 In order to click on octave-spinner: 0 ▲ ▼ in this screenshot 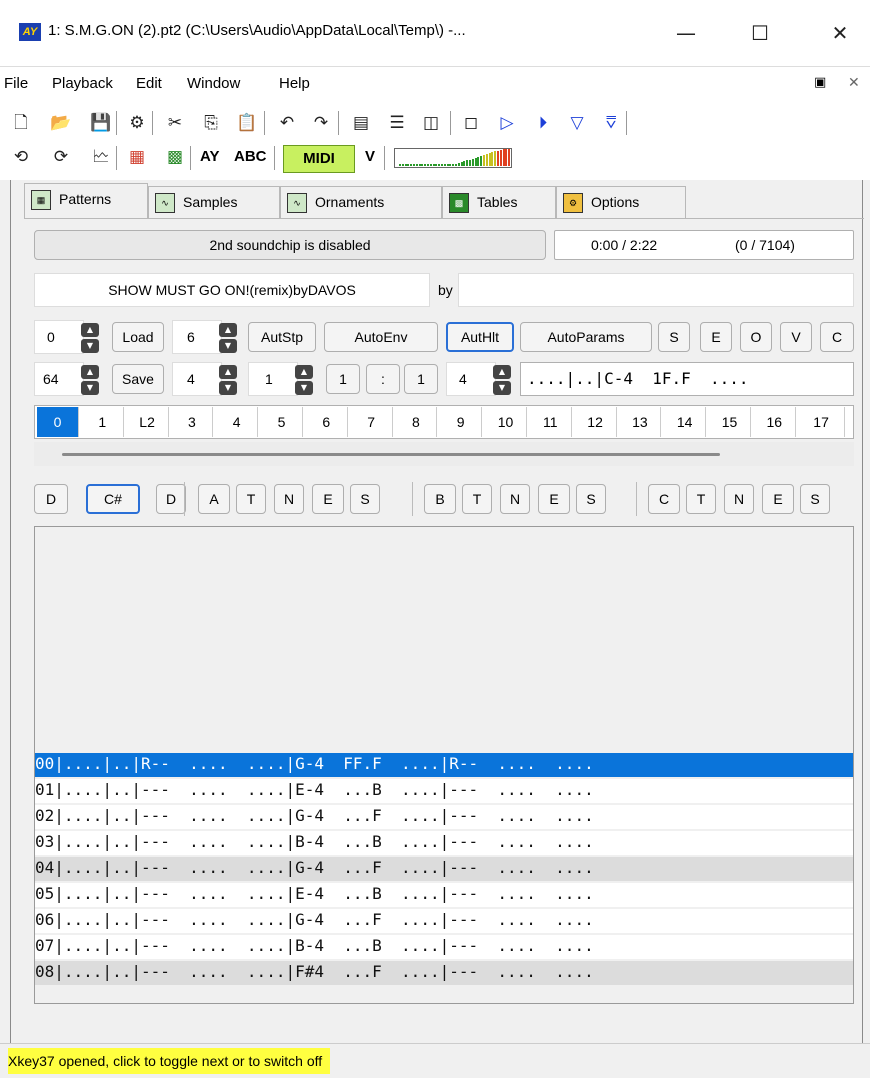, I will do `click(66, 337)`.